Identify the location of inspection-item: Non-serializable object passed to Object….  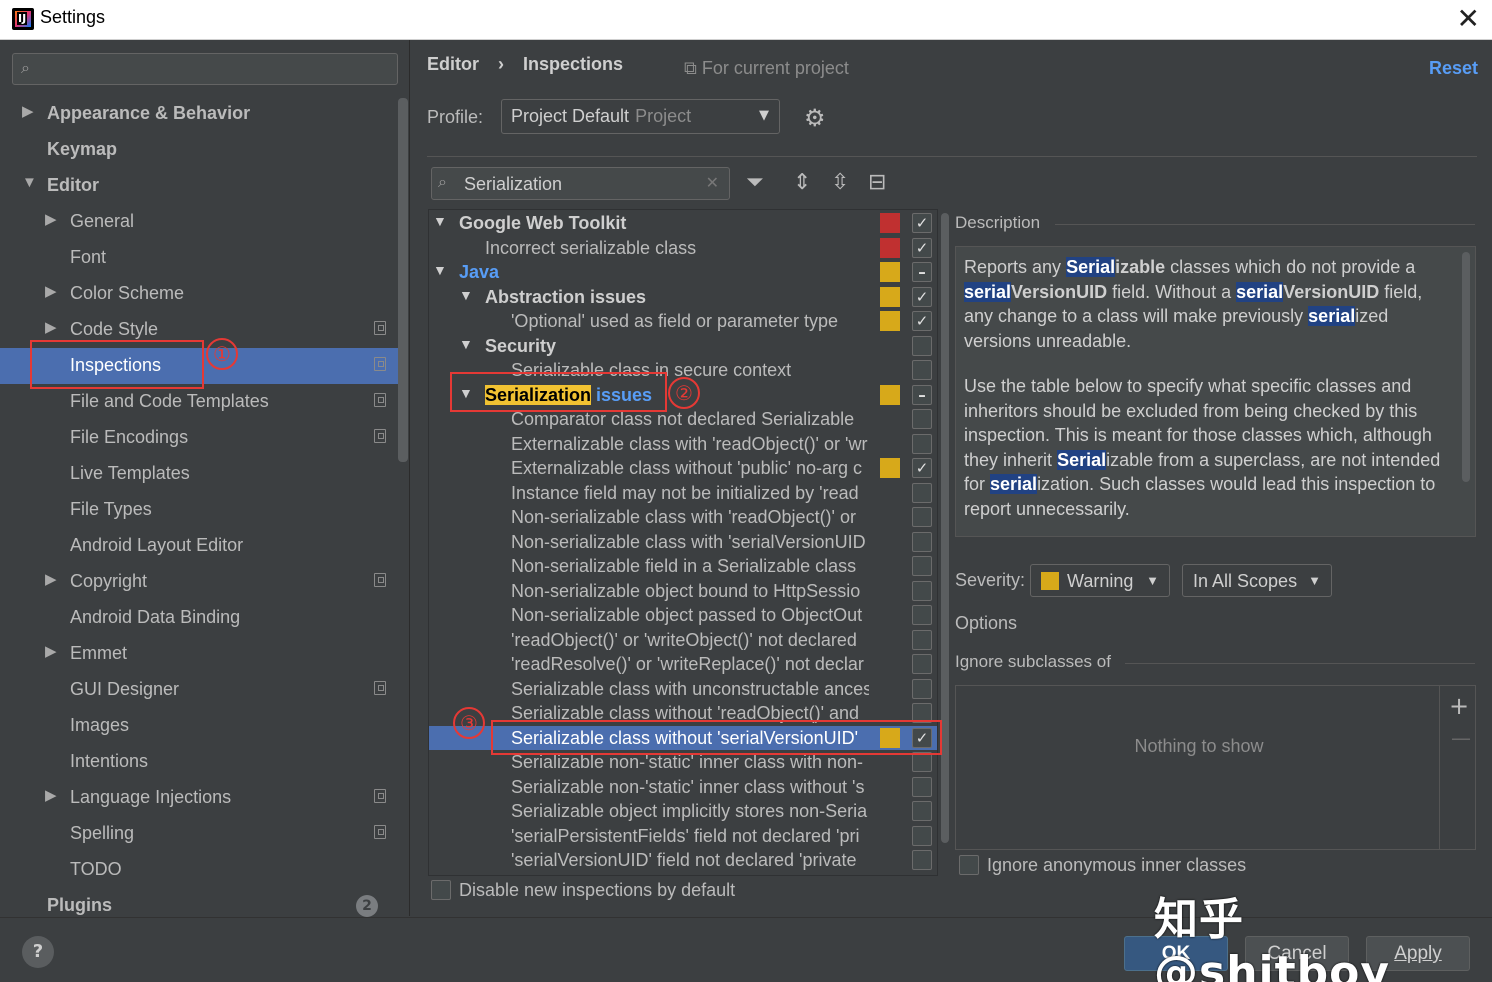
(683, 615).